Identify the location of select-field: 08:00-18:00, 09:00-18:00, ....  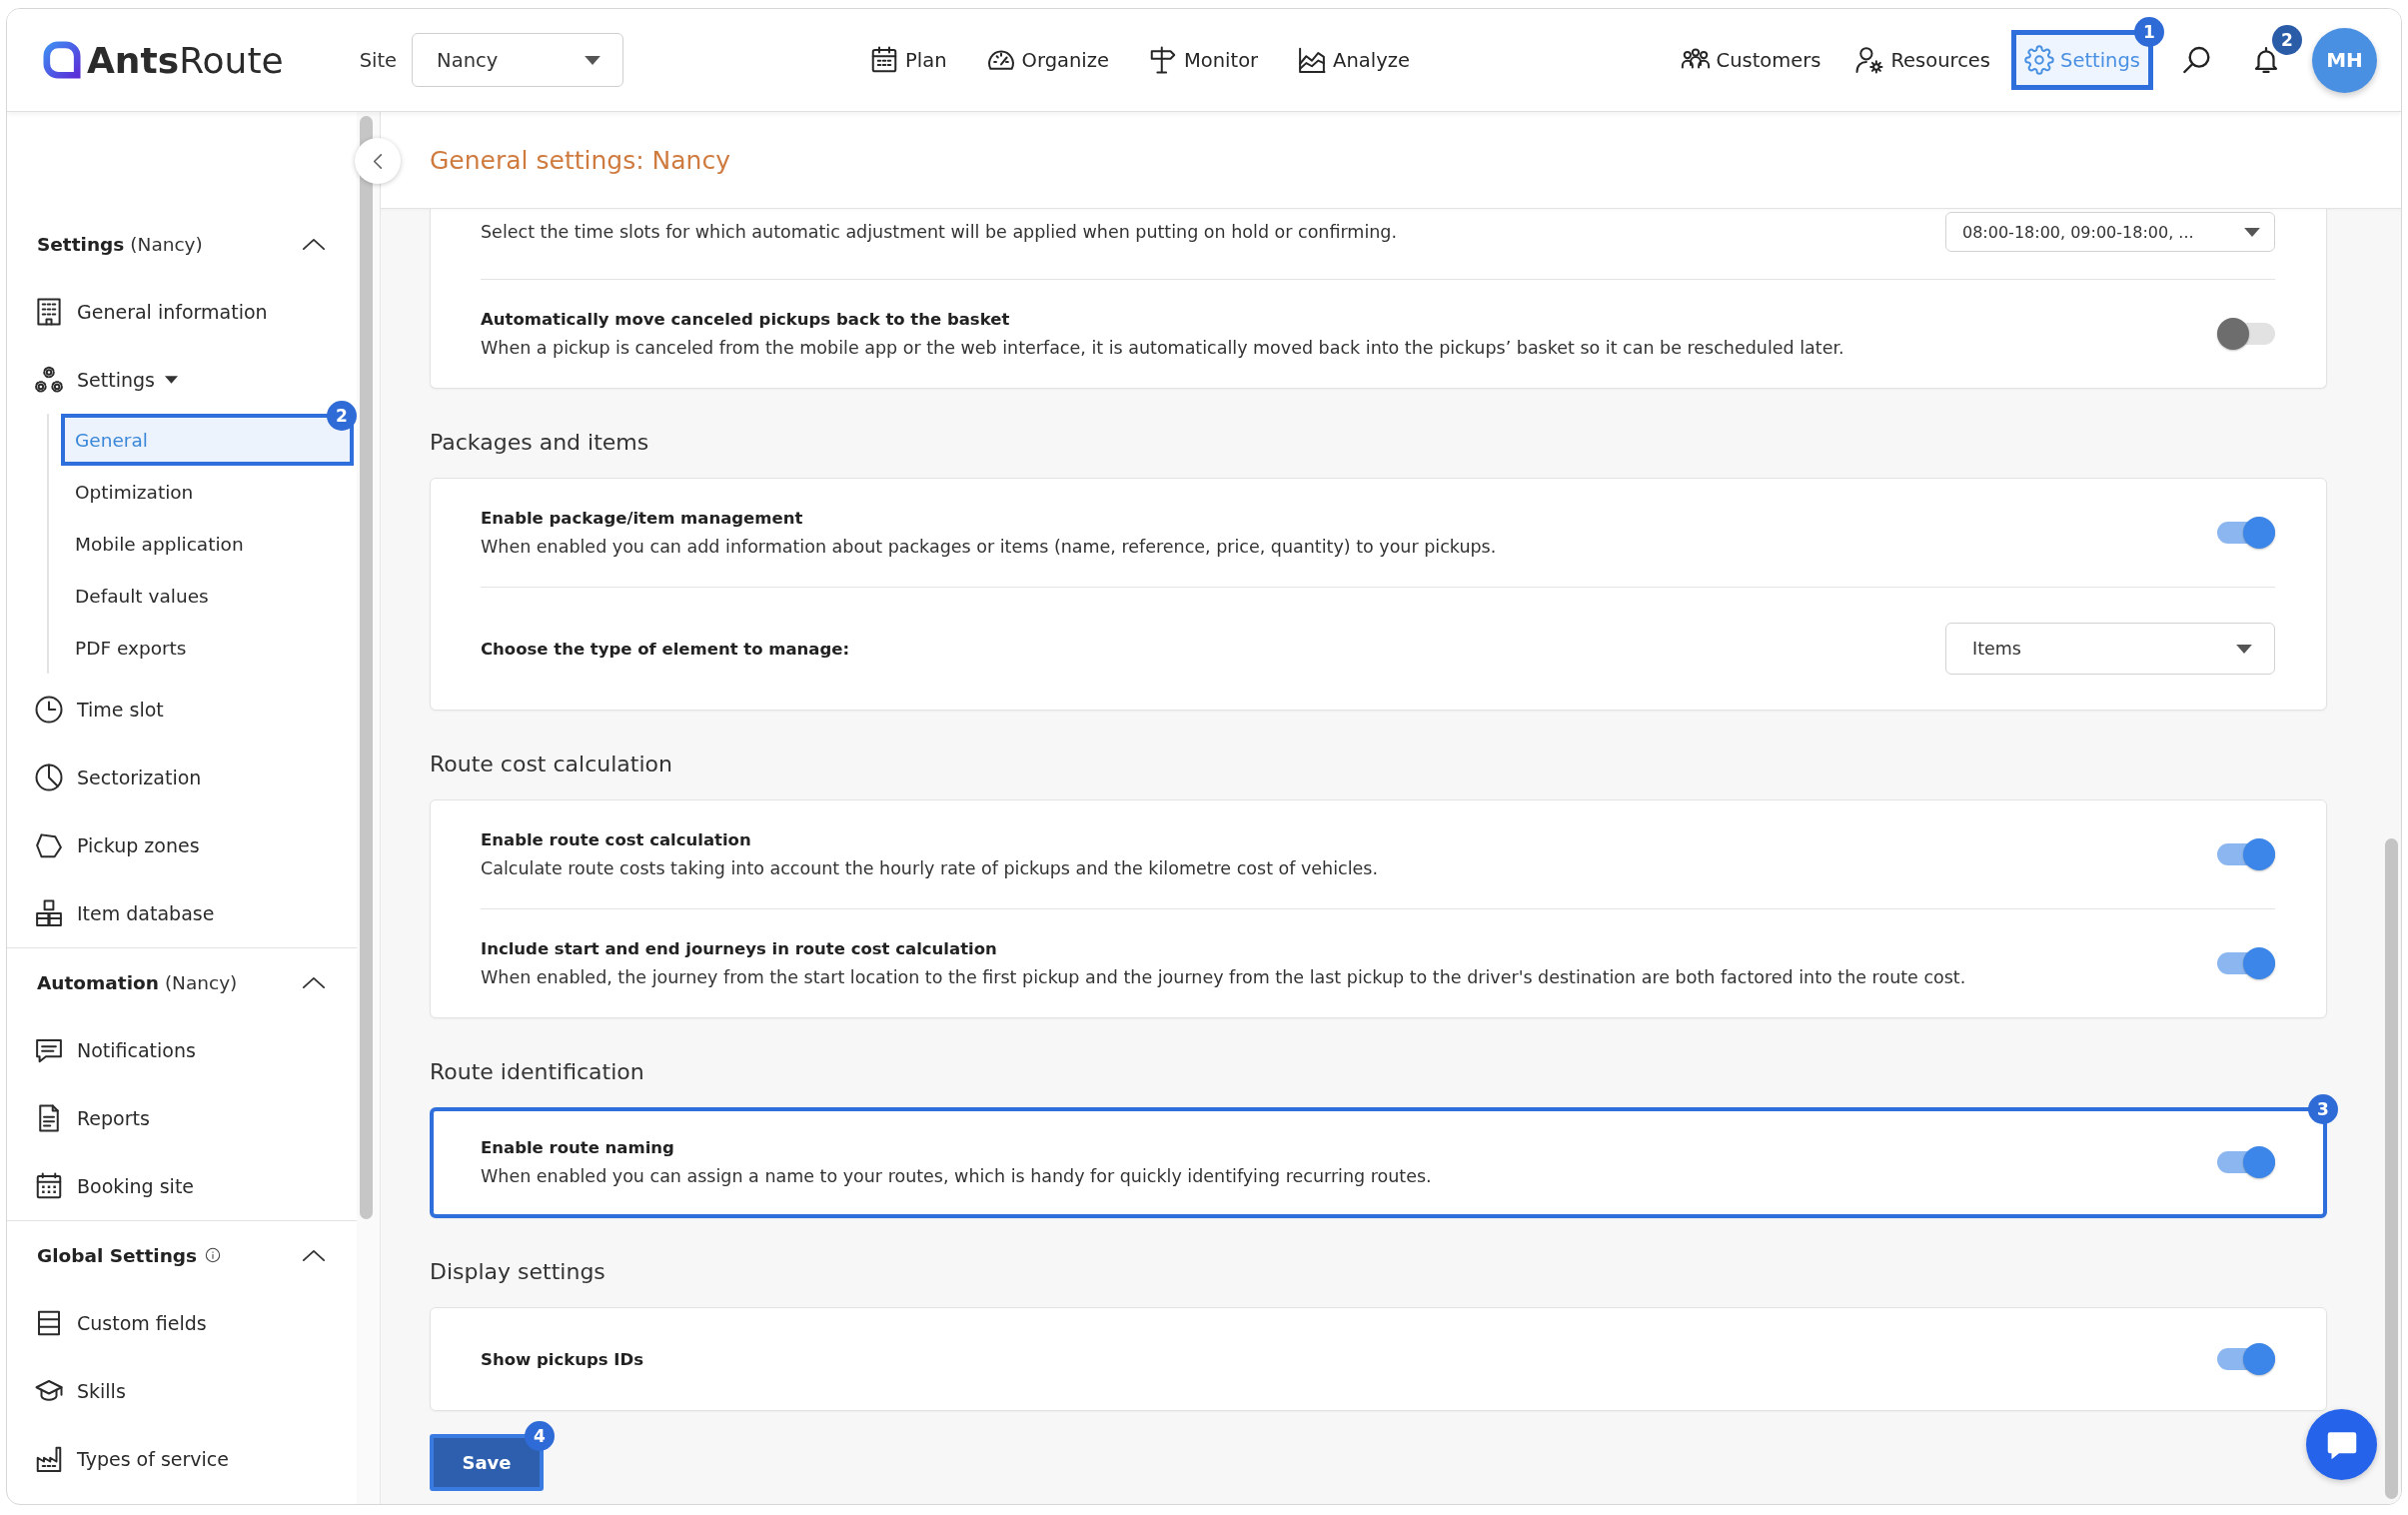
(2110, 232).